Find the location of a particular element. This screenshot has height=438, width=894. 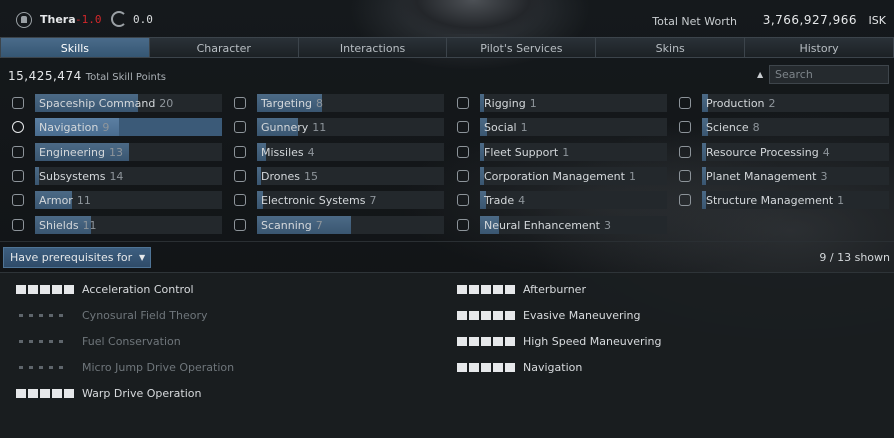

skill-group: Rigging 1 is located at coordinates (560, 103).